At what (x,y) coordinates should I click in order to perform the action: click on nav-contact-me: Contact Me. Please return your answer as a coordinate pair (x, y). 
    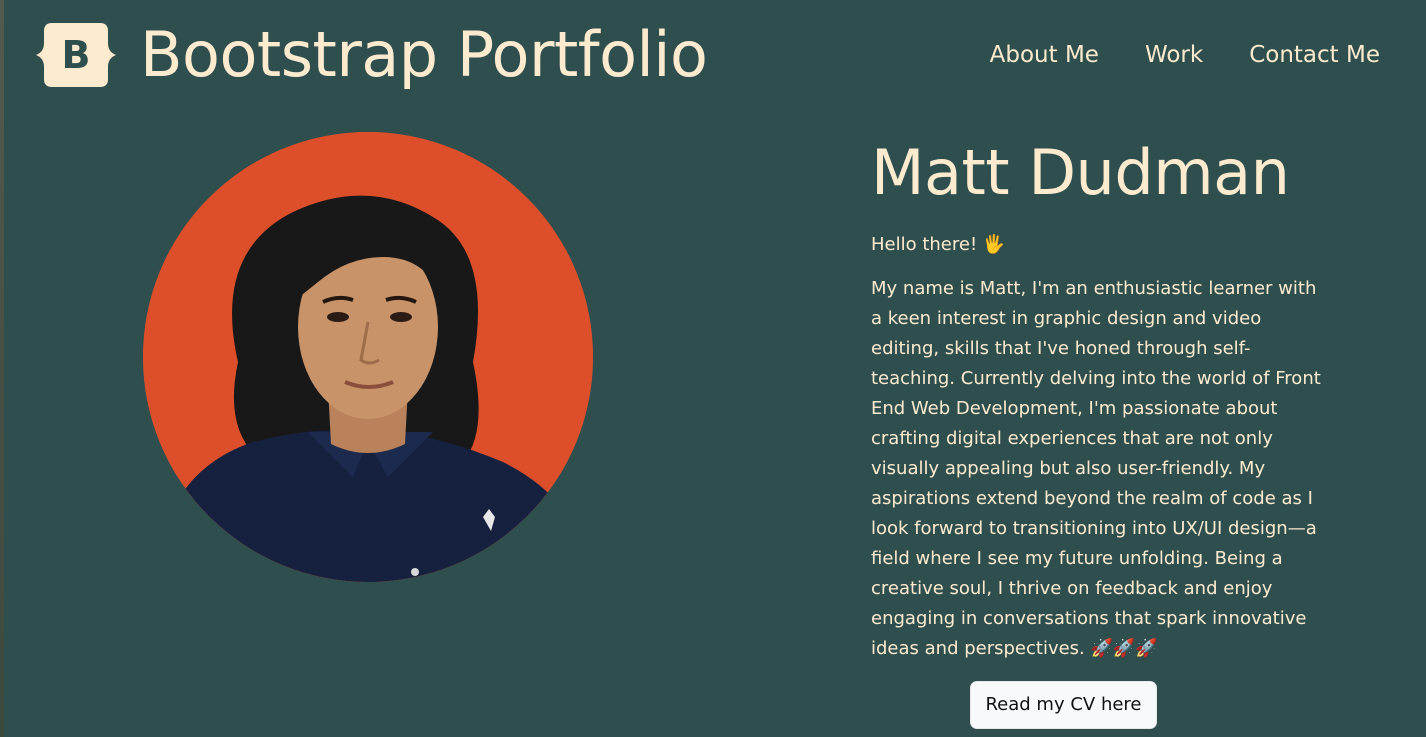
    Looking at the image, I should click on (1314, 55).